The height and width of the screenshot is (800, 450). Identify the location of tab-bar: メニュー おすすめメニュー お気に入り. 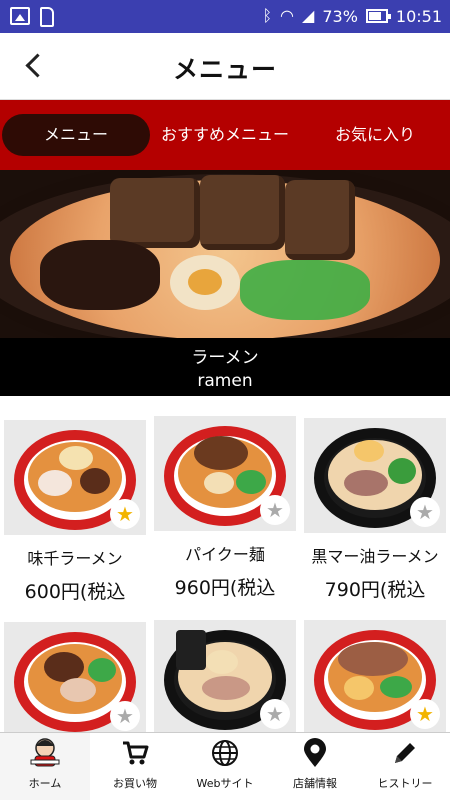
(225, 135).